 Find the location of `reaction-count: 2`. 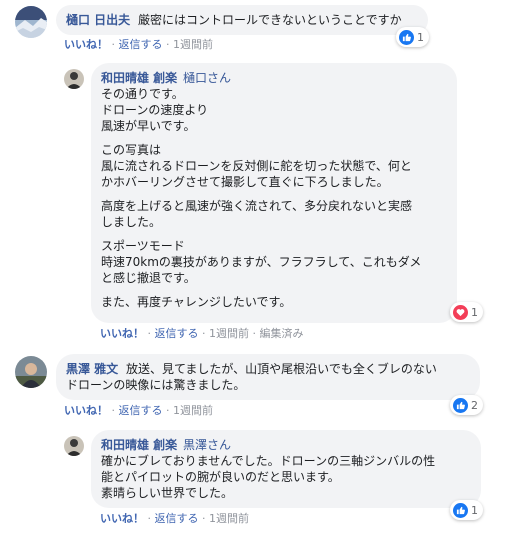

reaction-count: 2 is located at coordinates (466, 405).